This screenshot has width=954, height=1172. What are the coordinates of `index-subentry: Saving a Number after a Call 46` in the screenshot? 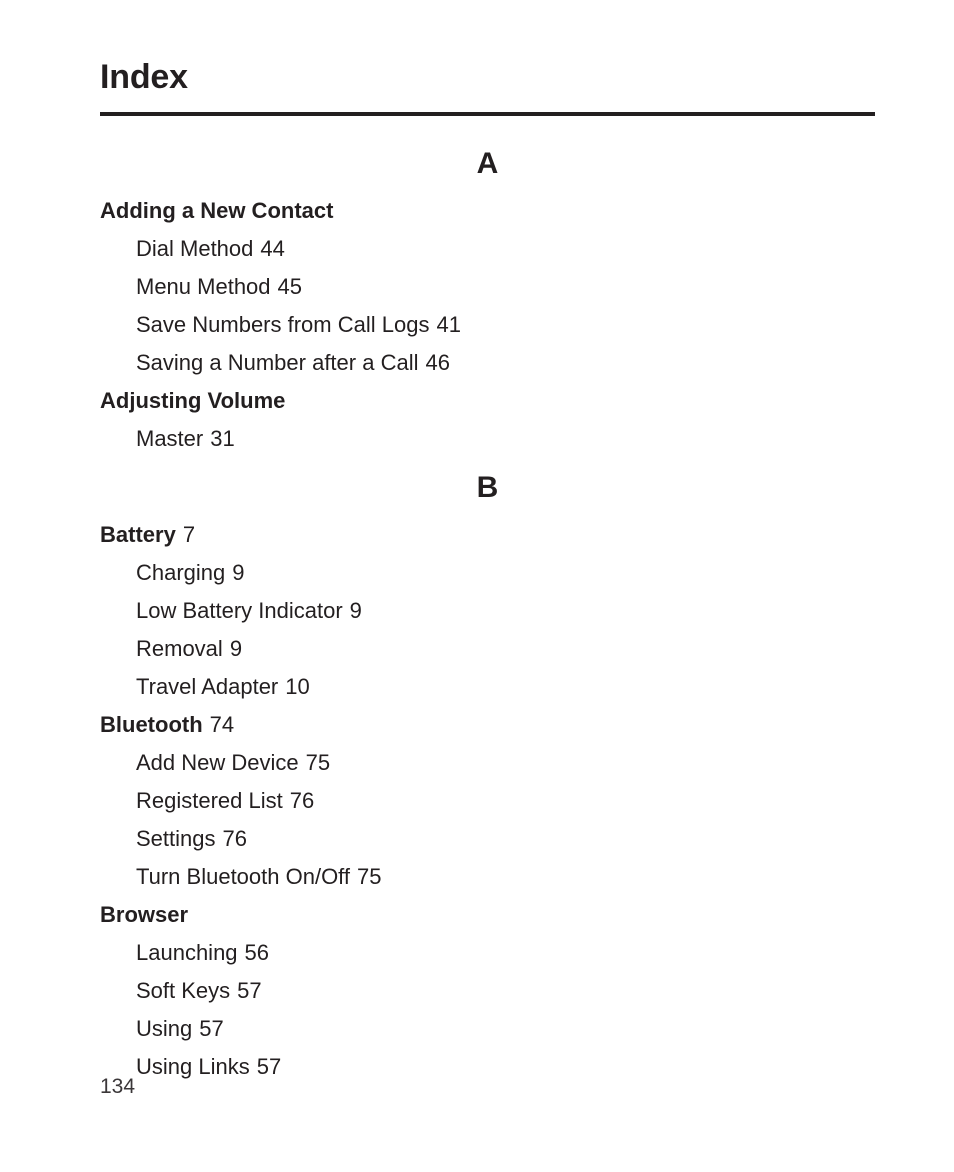 It's located at (487, 363).